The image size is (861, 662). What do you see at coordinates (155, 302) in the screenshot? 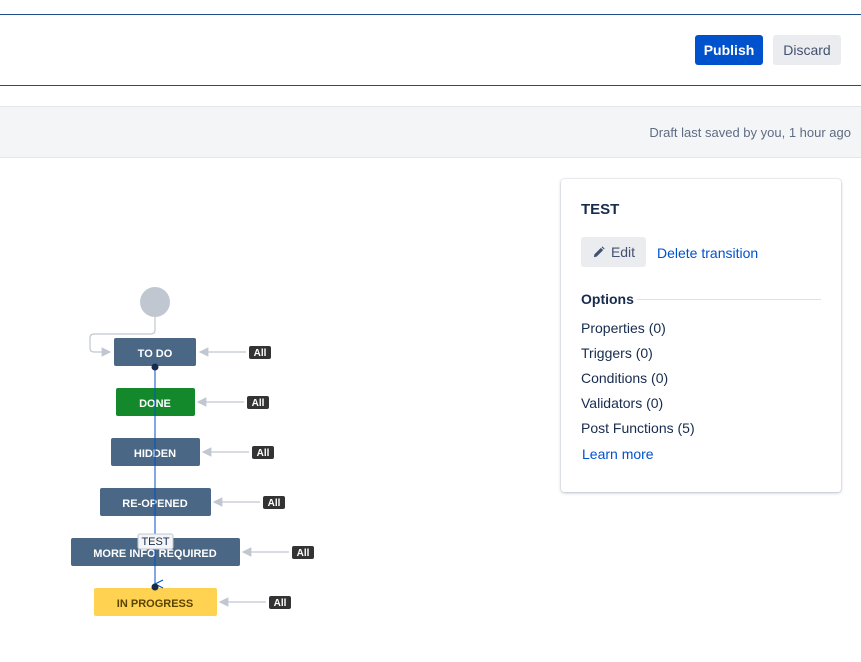
I see `start-node` at bounding box center [155, 302].